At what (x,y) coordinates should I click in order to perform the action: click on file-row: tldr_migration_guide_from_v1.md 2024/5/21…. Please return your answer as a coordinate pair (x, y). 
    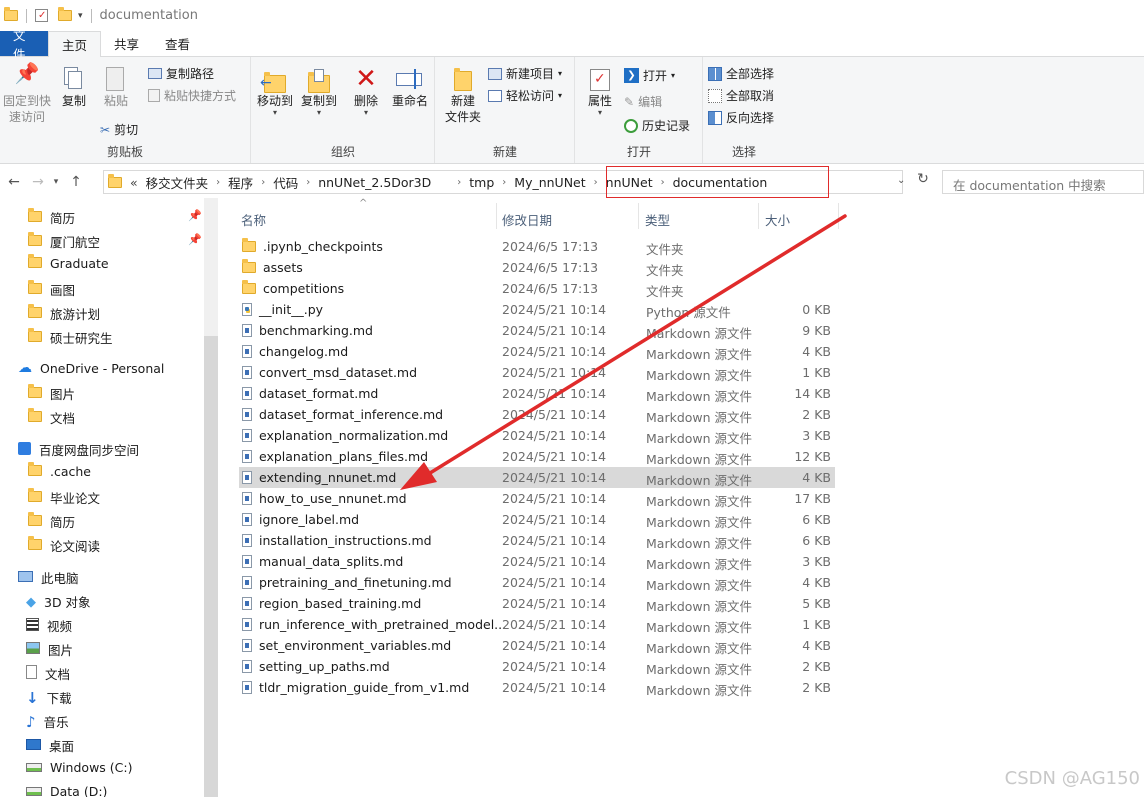
    Looking at the image, I should click on (537, 687).